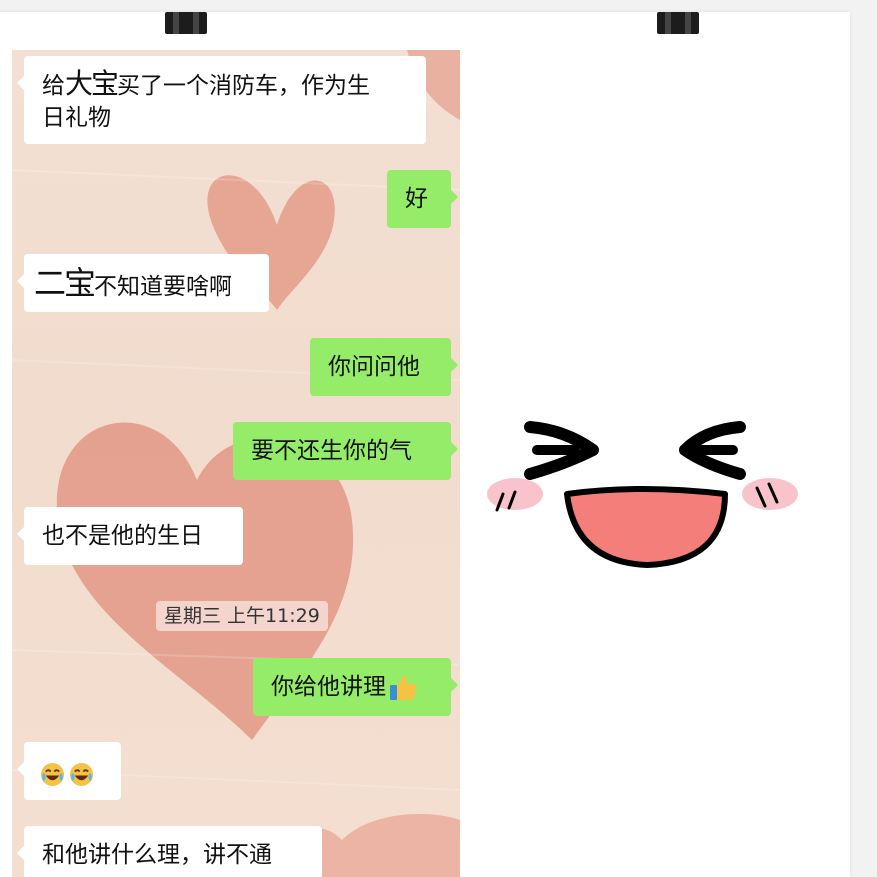  What do you see at coordinates (163, 287) in the screenshot?
I see `message-text: 不知道要啥啊` at bounding box center [163, 287].